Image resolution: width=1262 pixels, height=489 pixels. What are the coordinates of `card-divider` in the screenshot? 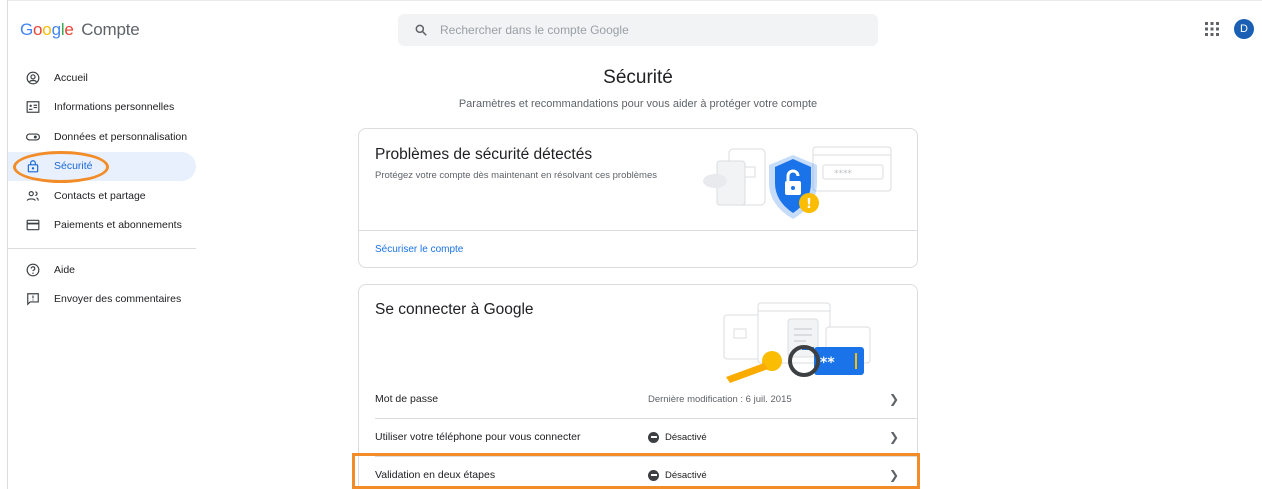 It's located at (638, 230).